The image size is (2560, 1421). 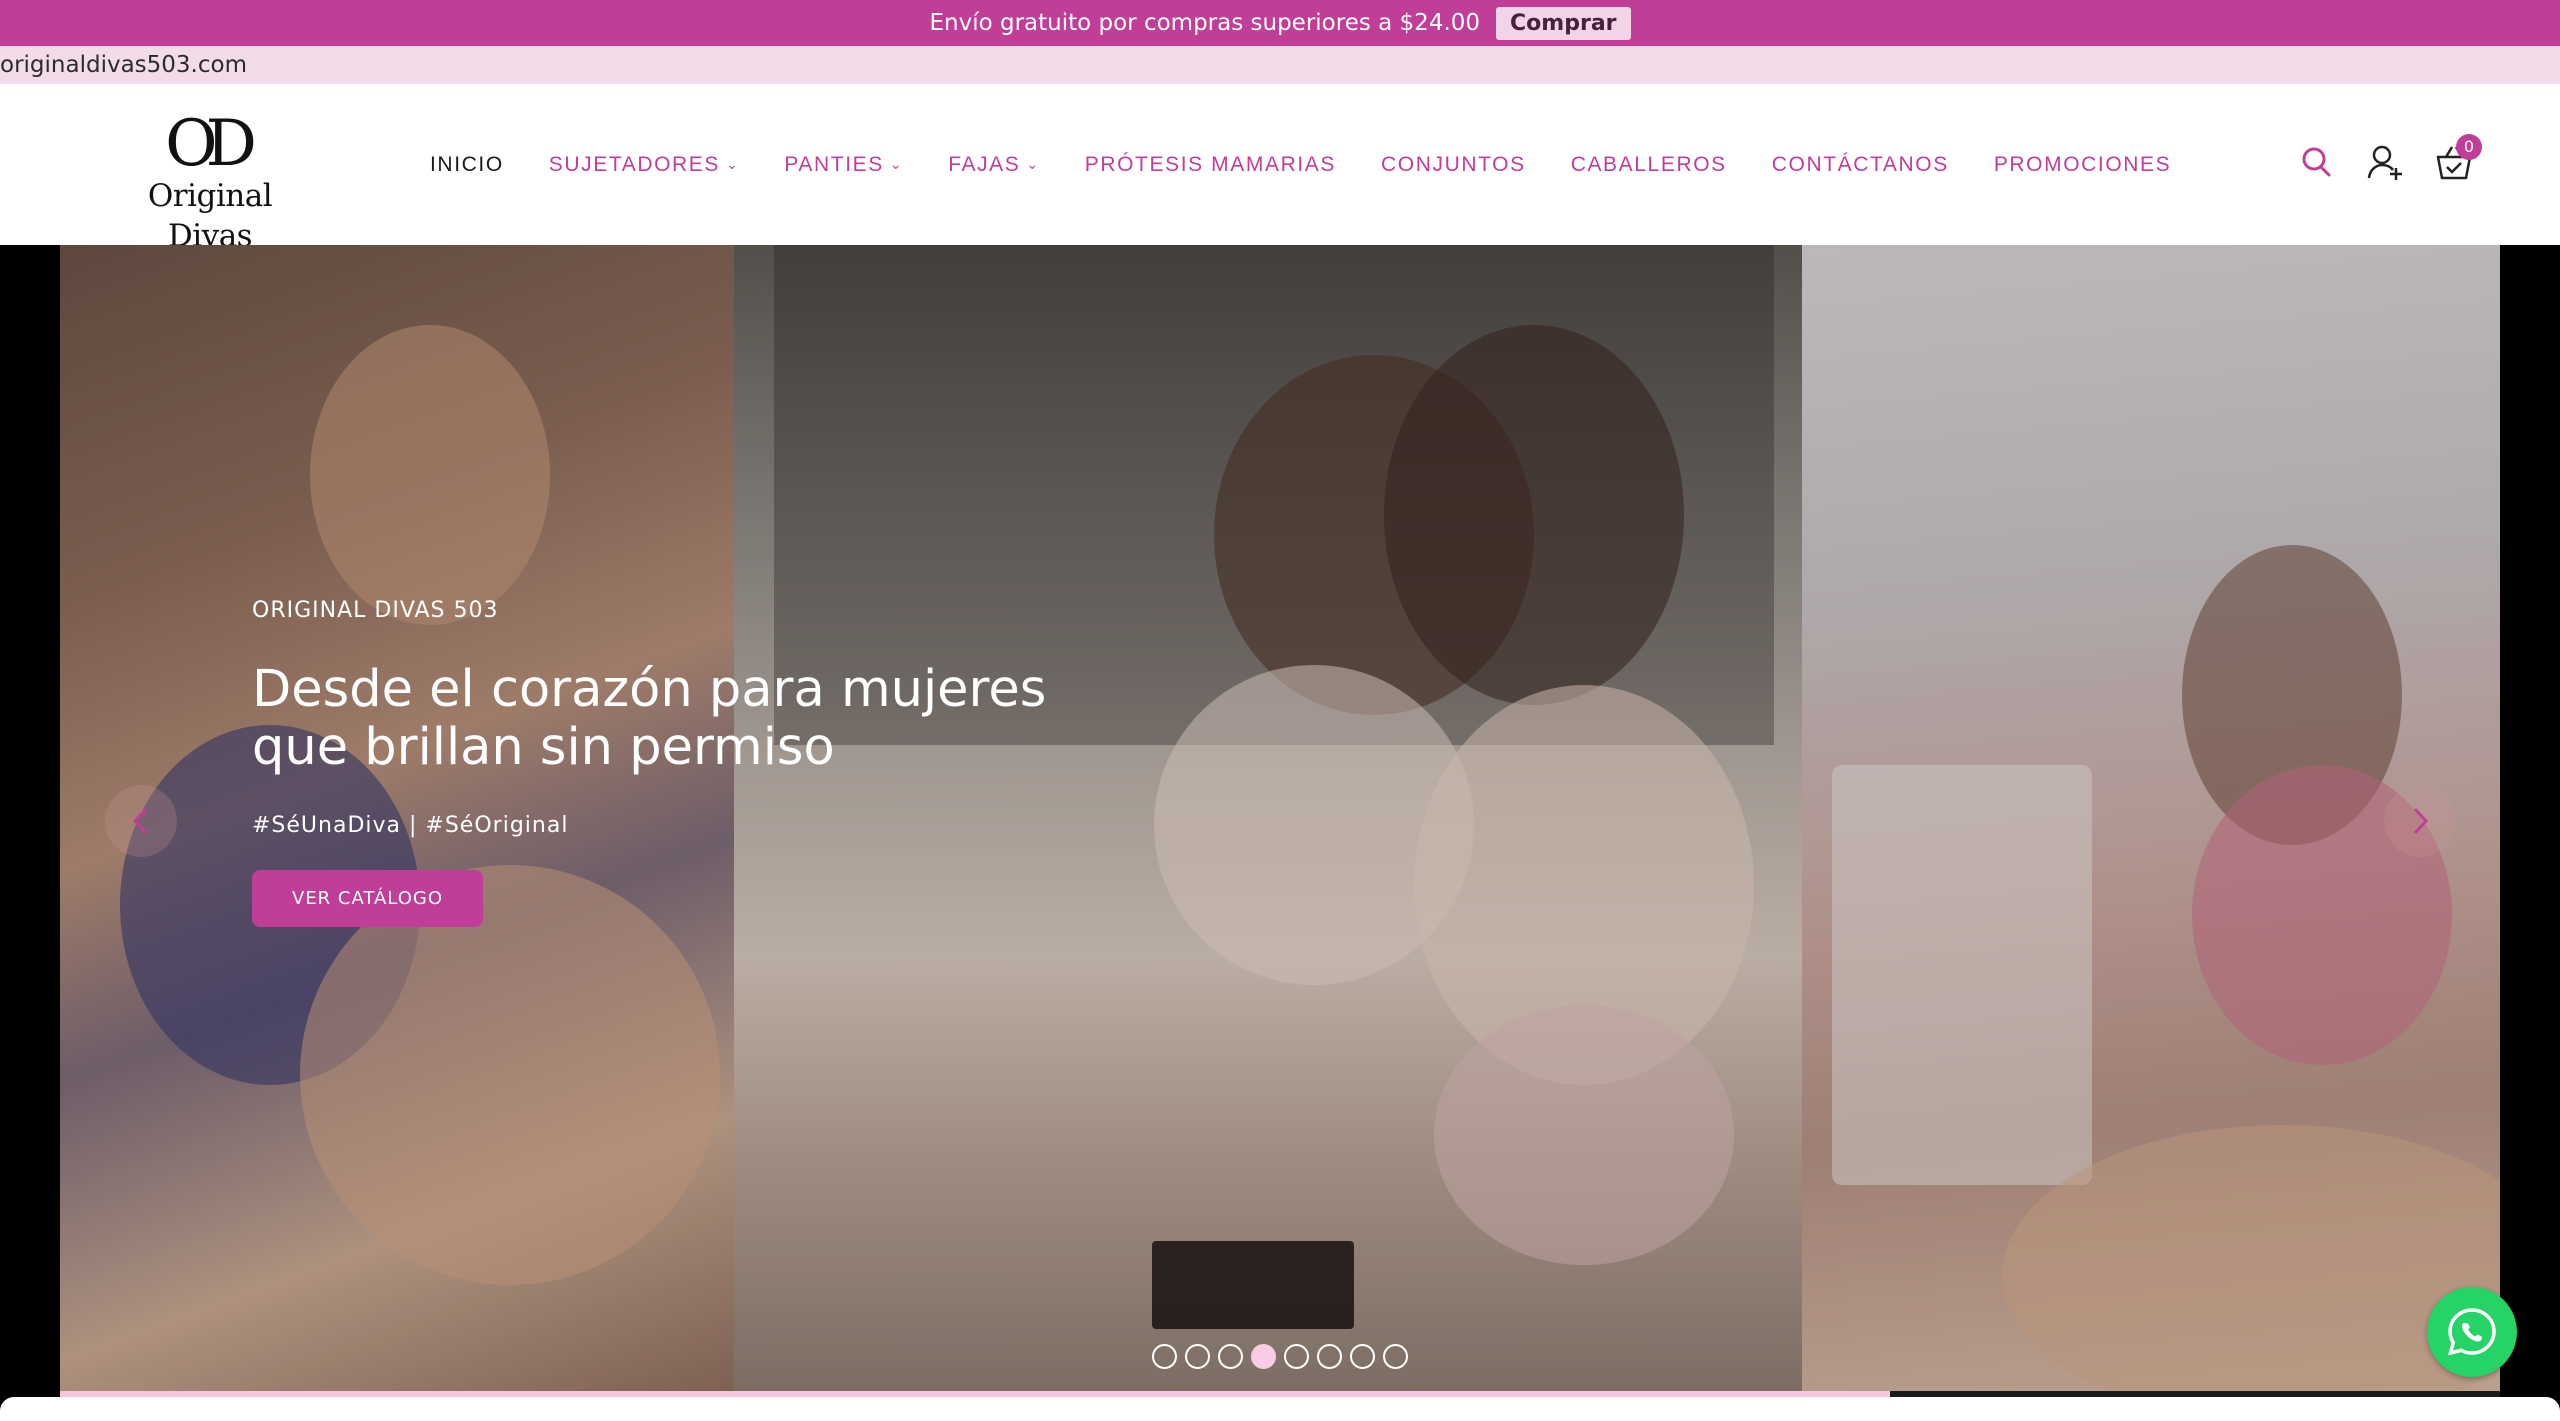 I want to click on prev-slide-button, so click(x=141, y=821).